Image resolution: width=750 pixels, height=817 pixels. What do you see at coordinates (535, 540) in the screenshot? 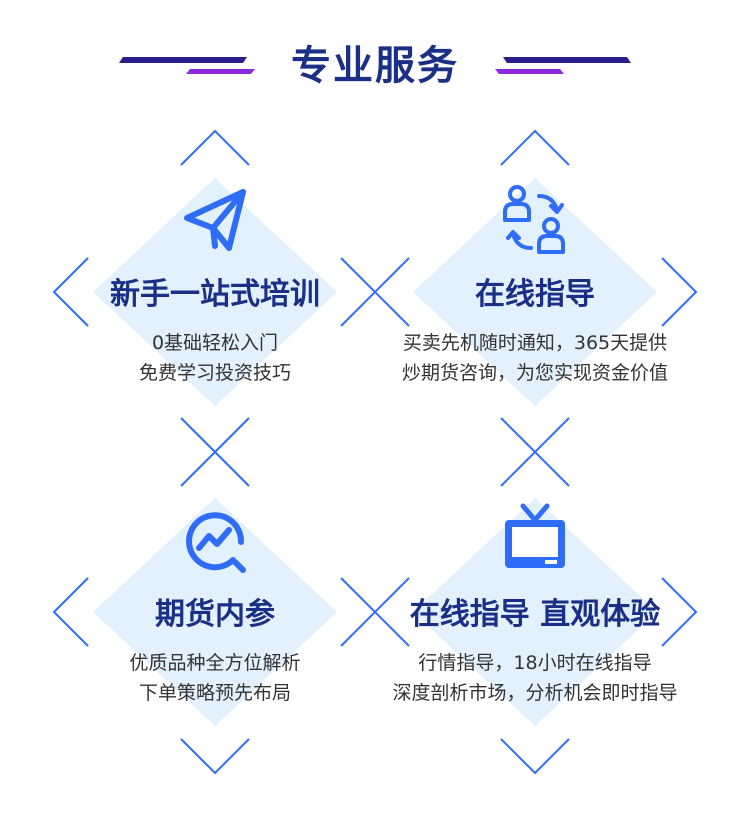
I see `tv-icon` at bounding box center [535, 540].